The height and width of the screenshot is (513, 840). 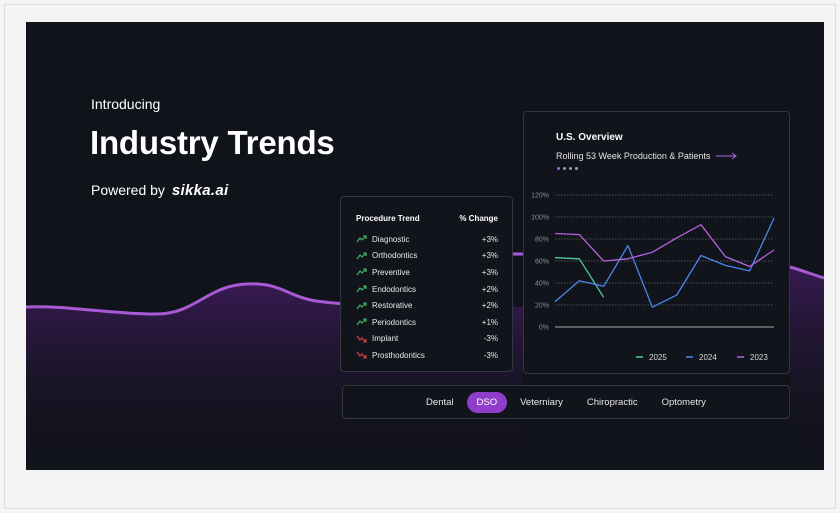 I want to click on percent-change-header-label: % Change, so click(x=478, y=218).